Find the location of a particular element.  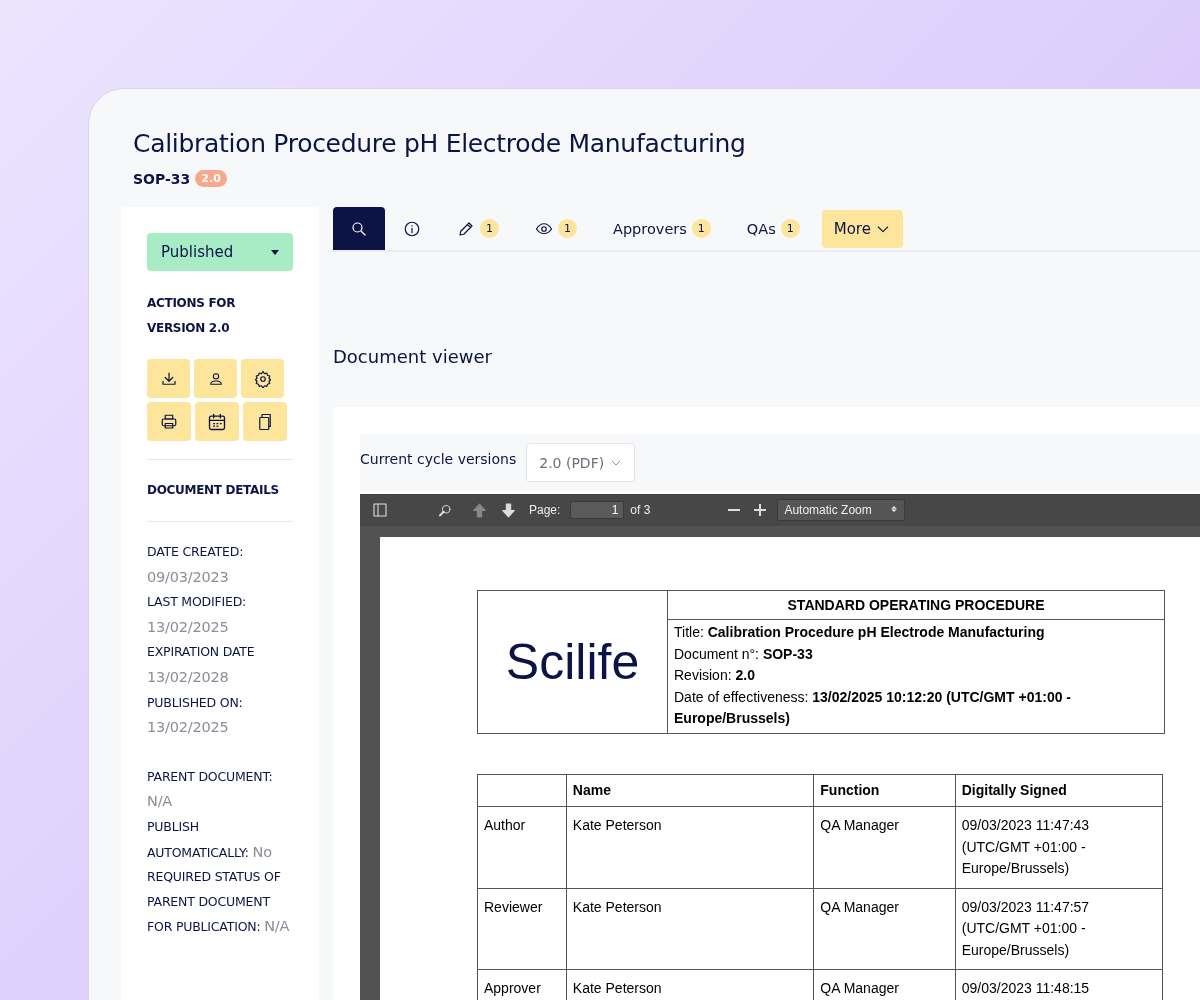

detail-item: PARENT DOCUMENT: N/A is located at coordinates (210, 789).